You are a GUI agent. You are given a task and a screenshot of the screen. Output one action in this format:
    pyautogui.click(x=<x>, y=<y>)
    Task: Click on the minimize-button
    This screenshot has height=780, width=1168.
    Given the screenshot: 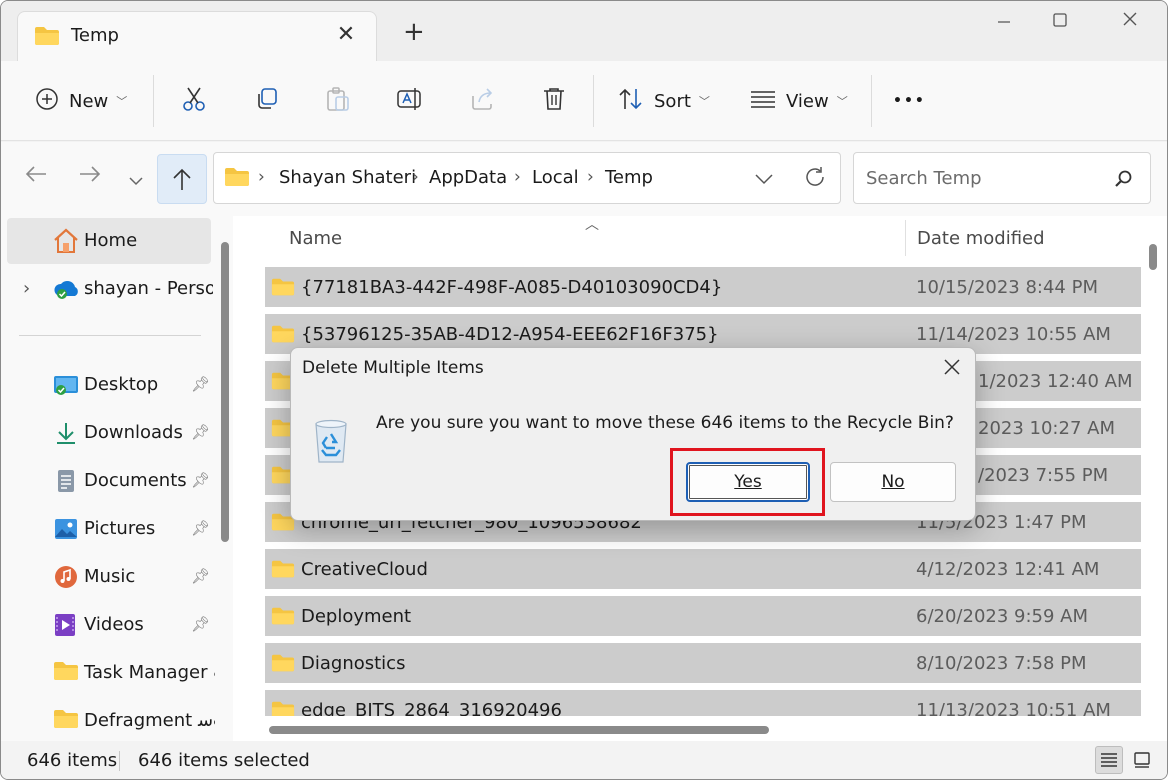 What is the action you would take?
    pyautogui.click(x=1004, y=21)
    